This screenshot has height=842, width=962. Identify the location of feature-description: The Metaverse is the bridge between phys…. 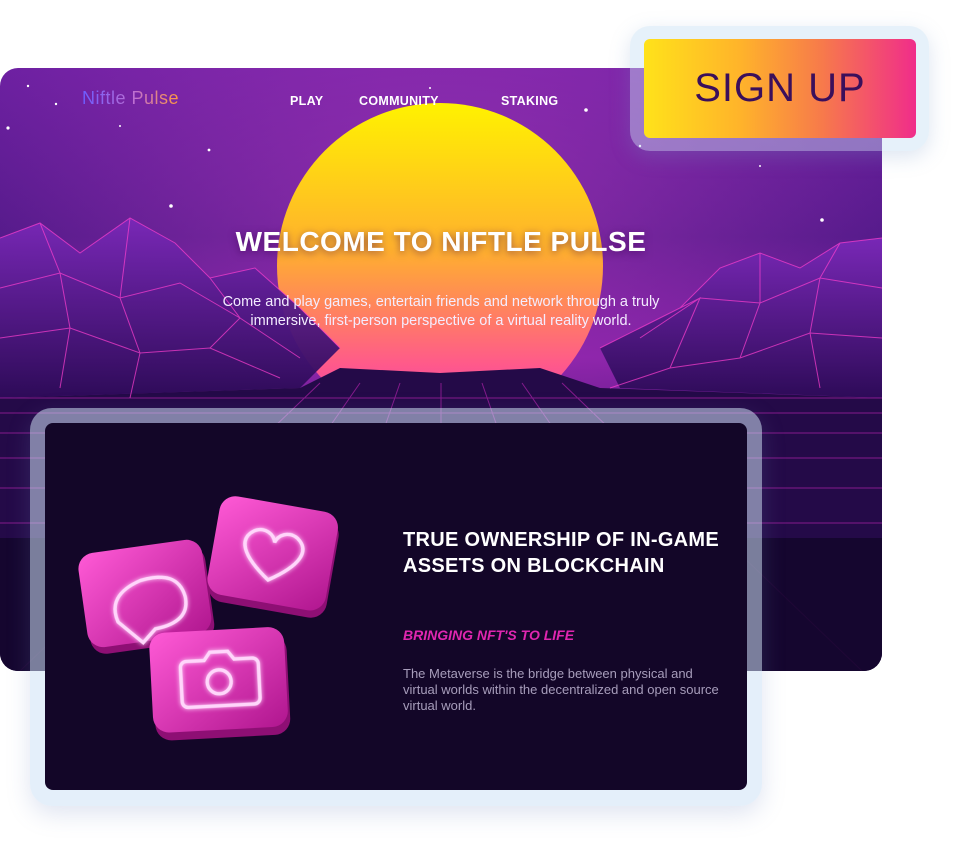
(561, 689).